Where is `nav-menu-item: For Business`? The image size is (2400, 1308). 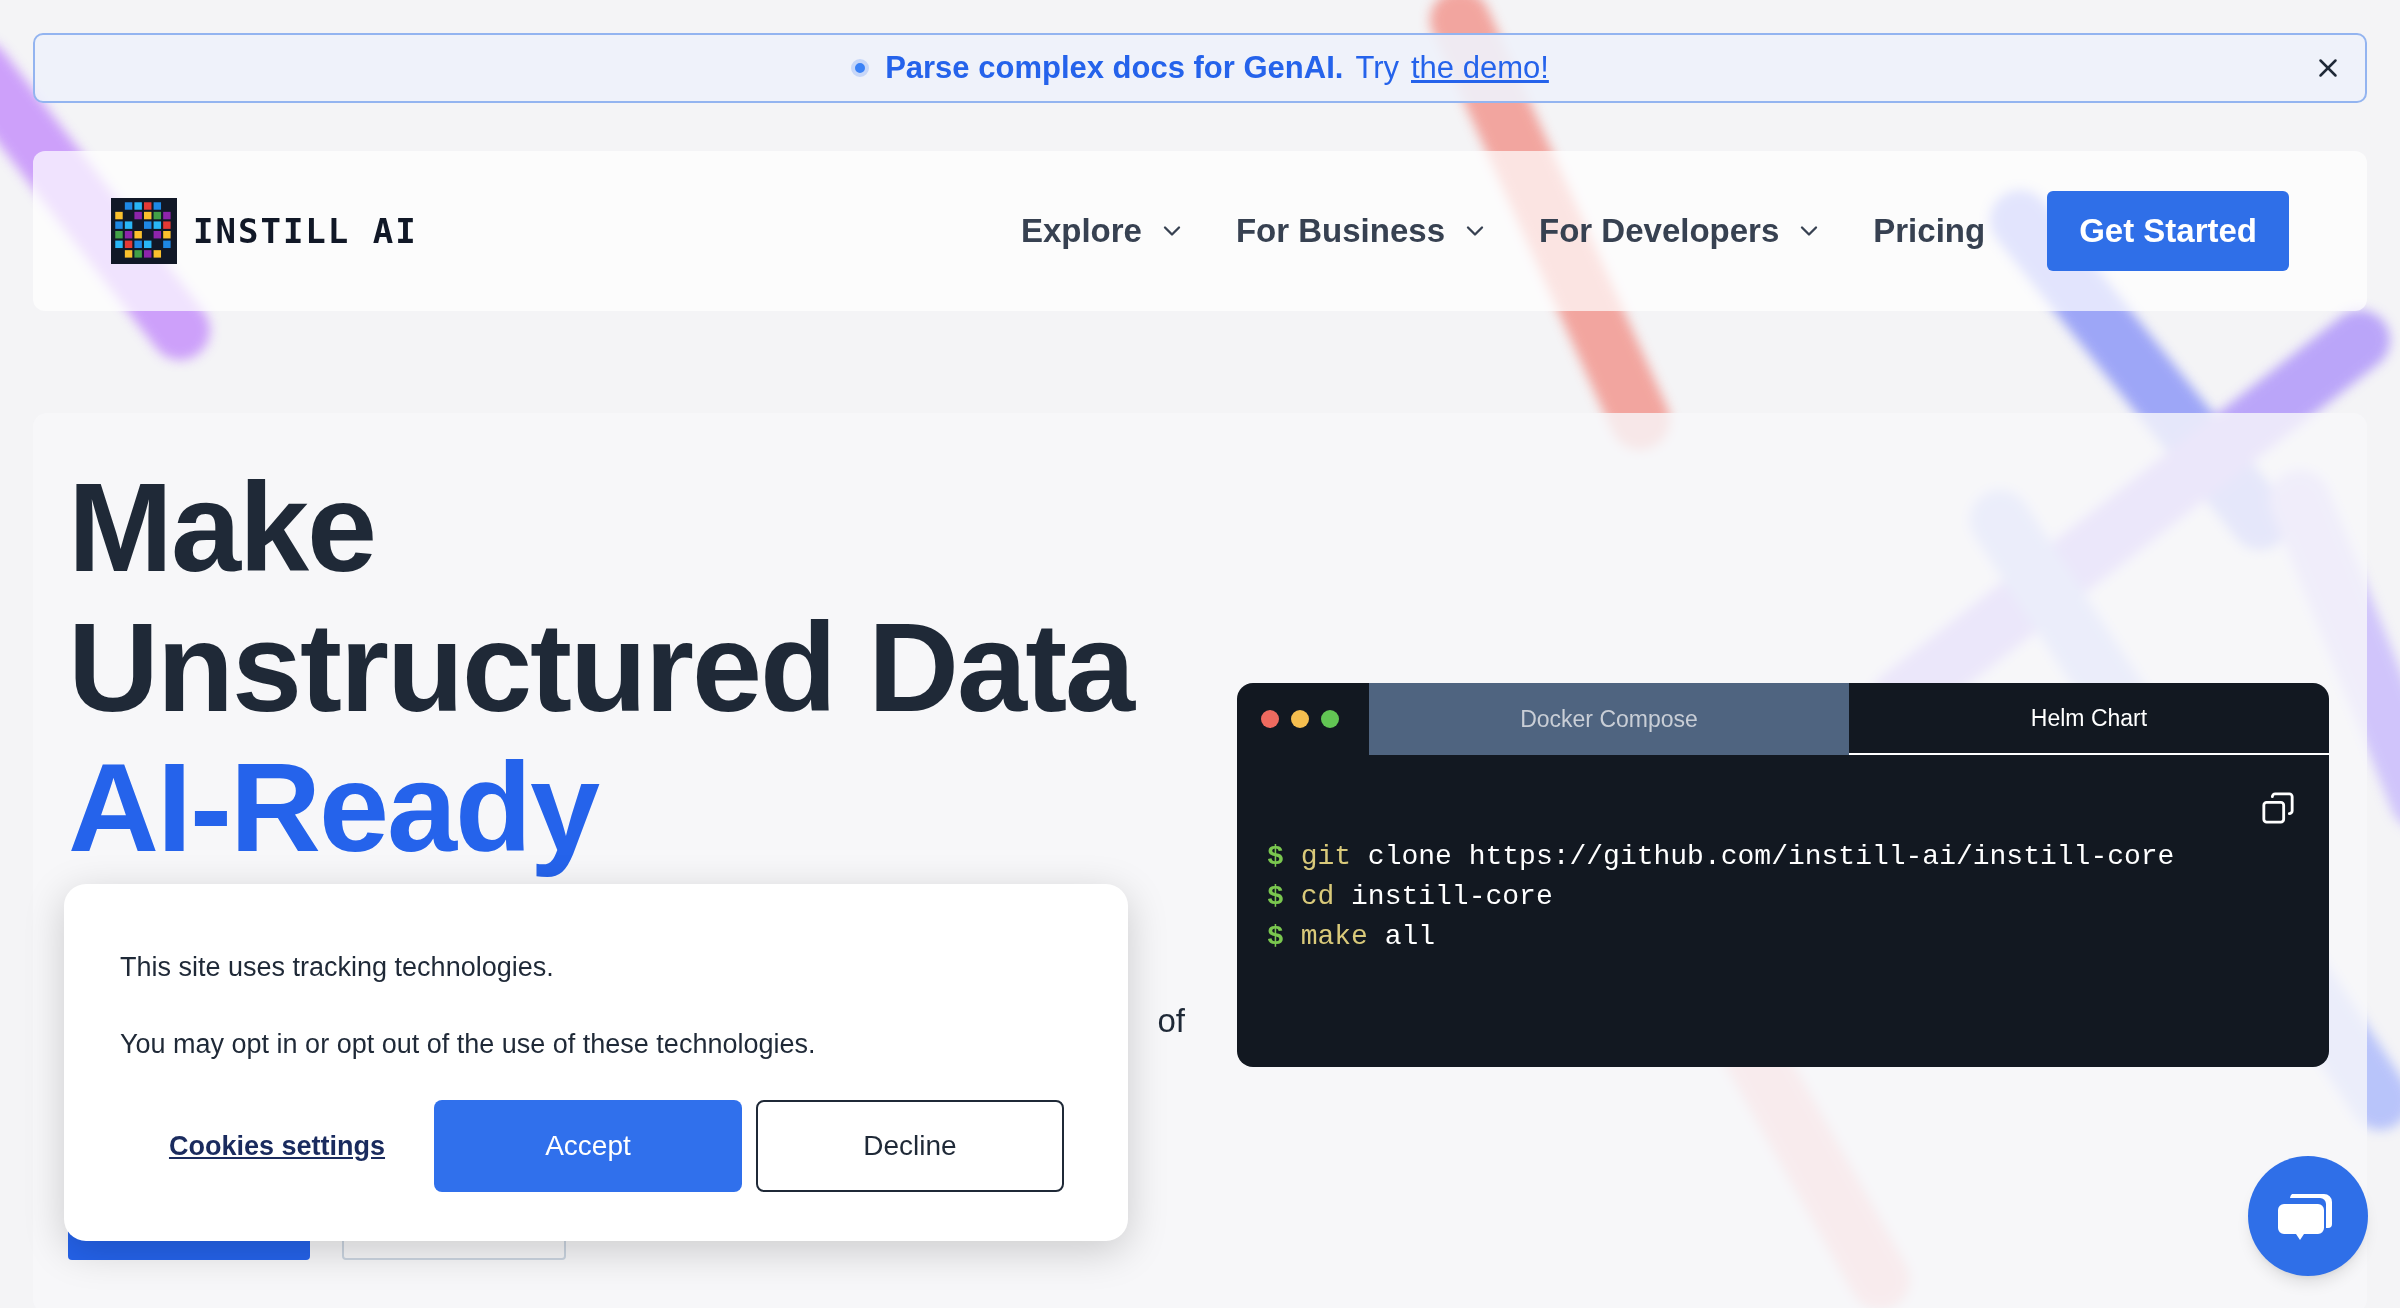 nav-menu-item: For Business is located at coordinates (1362, 231).